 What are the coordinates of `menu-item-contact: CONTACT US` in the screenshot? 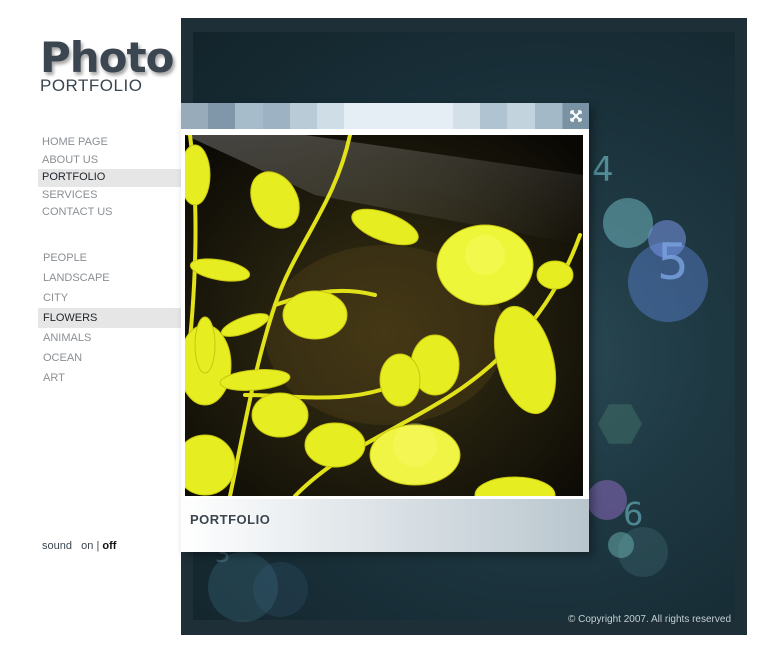 It's located at (109, 213).